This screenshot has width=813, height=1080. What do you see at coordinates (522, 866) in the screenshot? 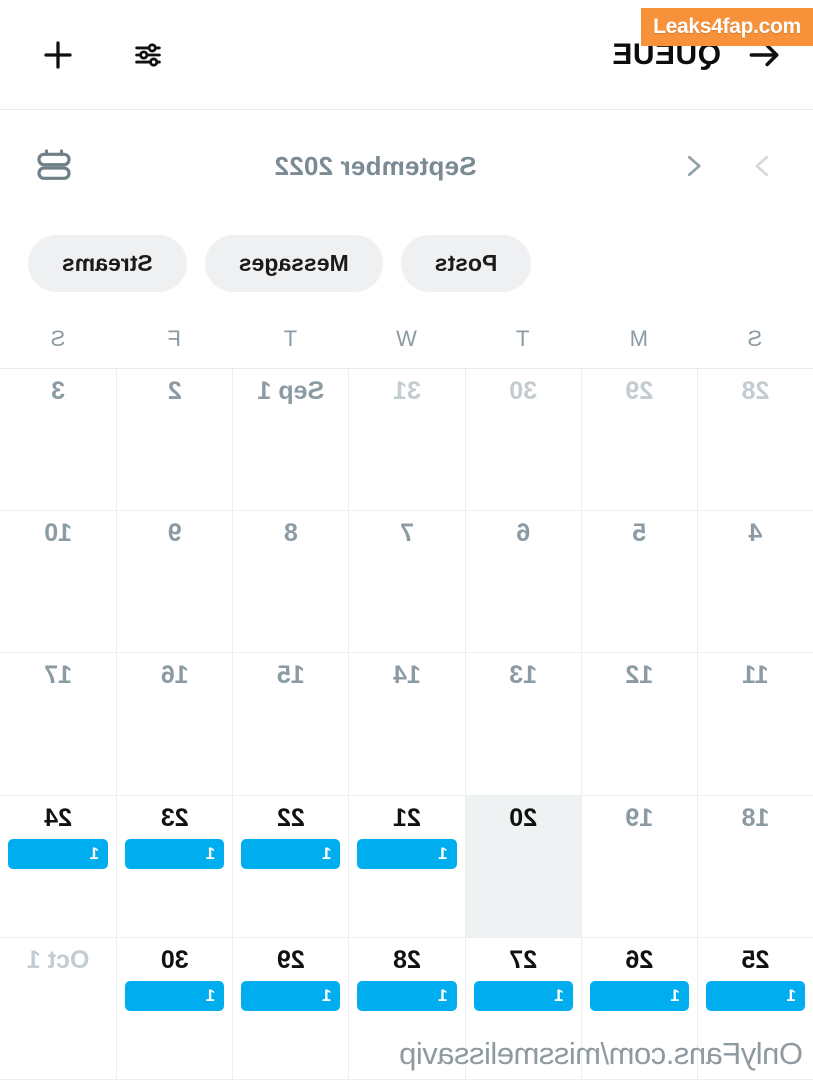
I see `calendar-day-cell: 20` at bounding box center [522, 866].